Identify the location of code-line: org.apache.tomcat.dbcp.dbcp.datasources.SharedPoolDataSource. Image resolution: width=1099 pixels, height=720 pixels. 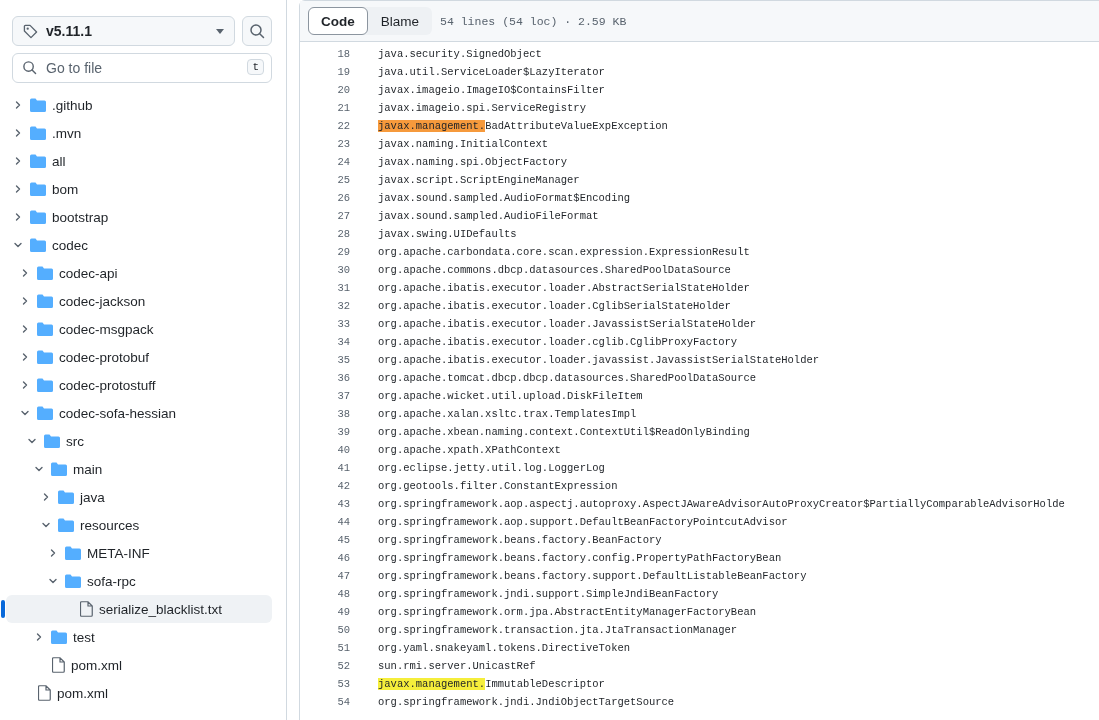
(567, 378).